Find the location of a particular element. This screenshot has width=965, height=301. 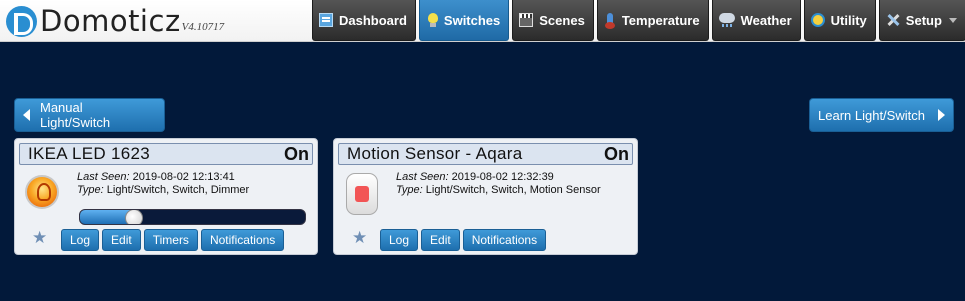

learn-light-switch-label: Learn Light/Switch is located at coordinates (871, 115).